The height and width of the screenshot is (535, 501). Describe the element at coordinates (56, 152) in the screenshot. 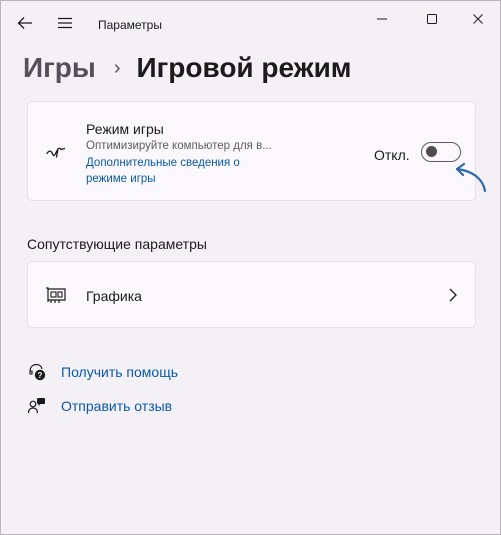

I see `game-mode-icon` at that location.